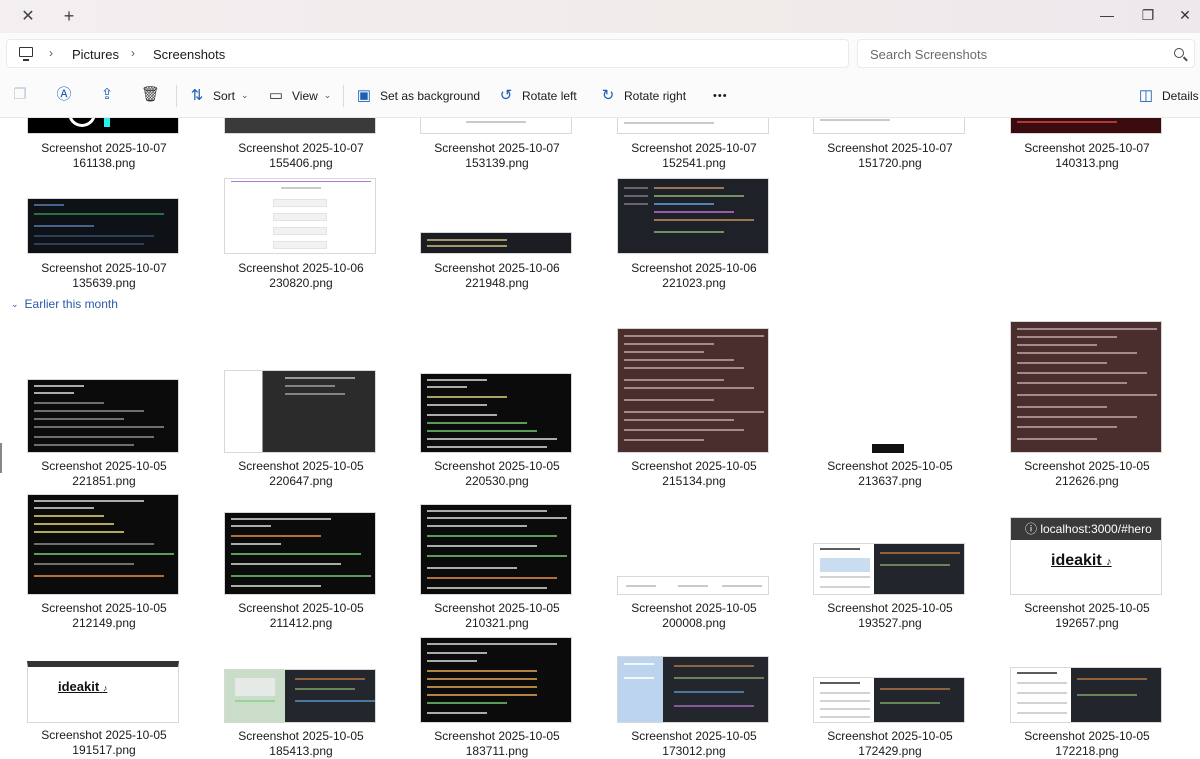 This screenshot has height=759, width=1200. What do you see at coordinates (104, 275) in the screenshot?
I see `file-name: Screenshot 2025-10-07 135639.png` at bounding box center [104, 275].